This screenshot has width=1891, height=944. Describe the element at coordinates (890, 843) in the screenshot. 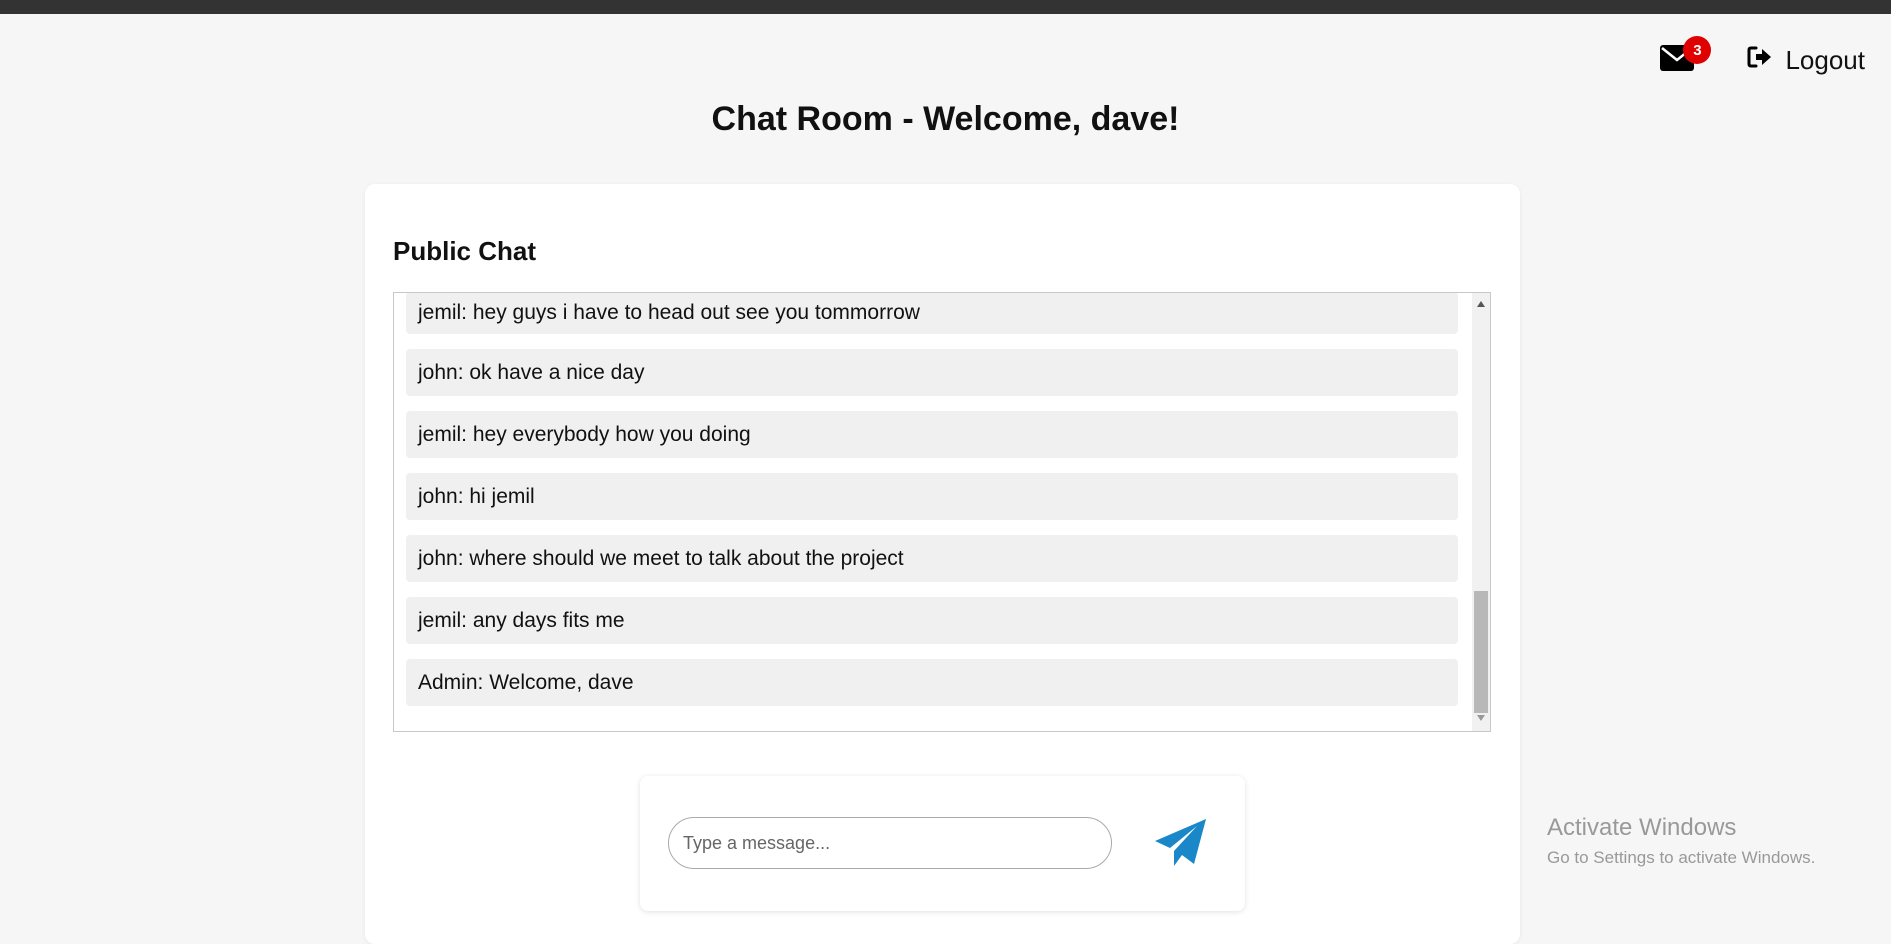

I see `message-input` at that location.